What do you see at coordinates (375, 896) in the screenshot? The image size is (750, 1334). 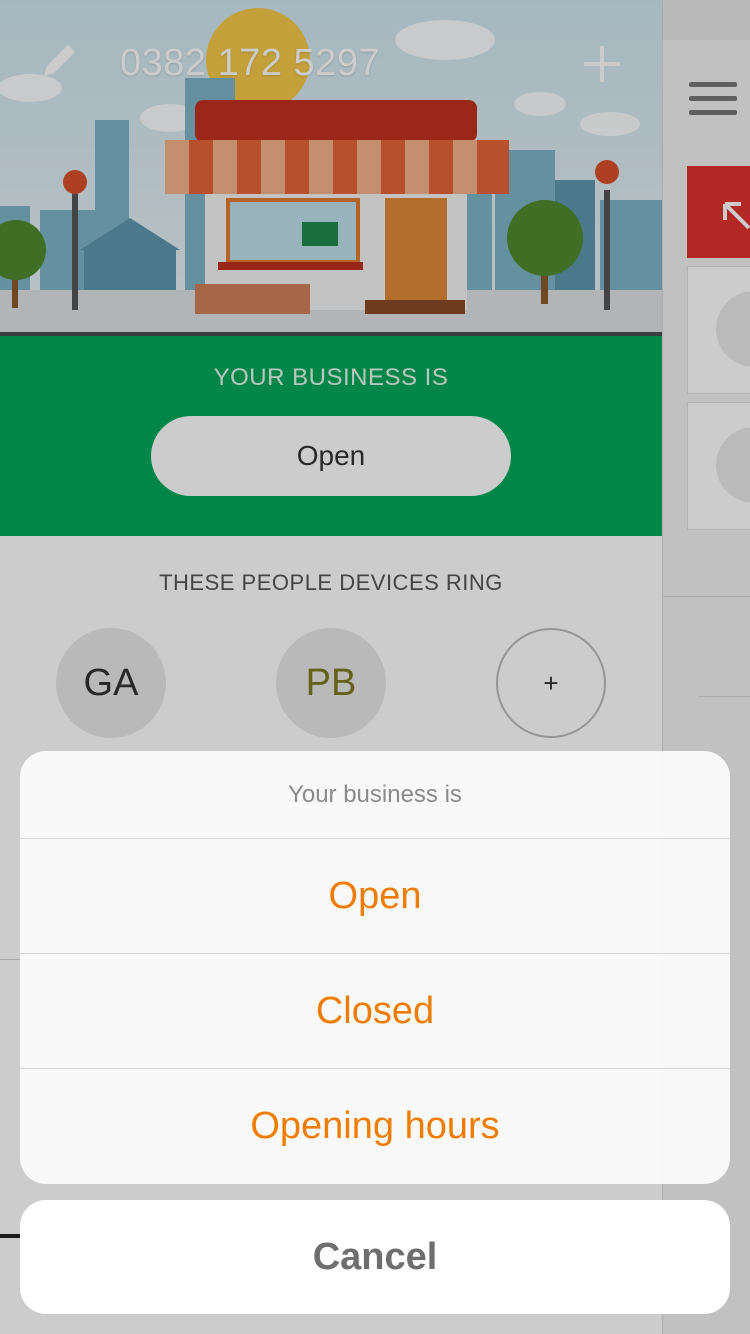 I see `option-open: Open` at bounding box center [375, 896].